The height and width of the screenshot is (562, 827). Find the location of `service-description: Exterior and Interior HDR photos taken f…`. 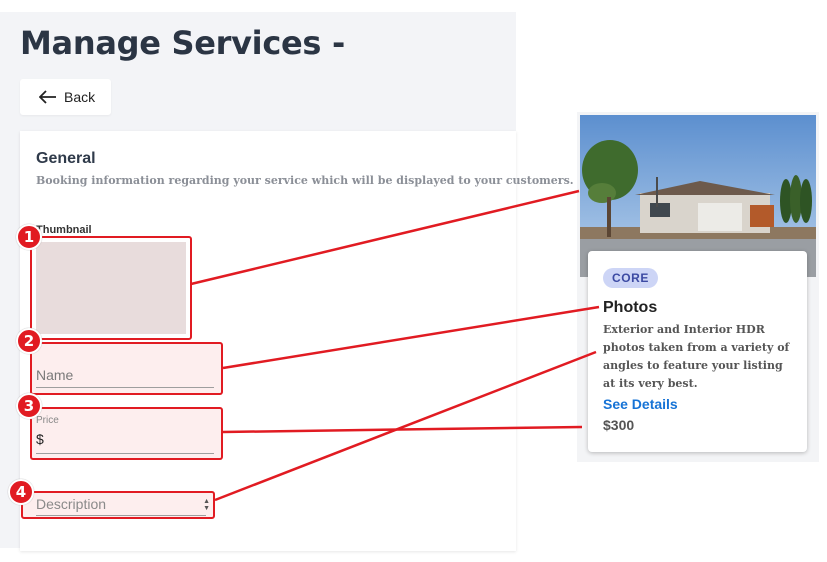

service-description: Exterior and Interior HDR photos taken f… is located at coordinates (696, 356).